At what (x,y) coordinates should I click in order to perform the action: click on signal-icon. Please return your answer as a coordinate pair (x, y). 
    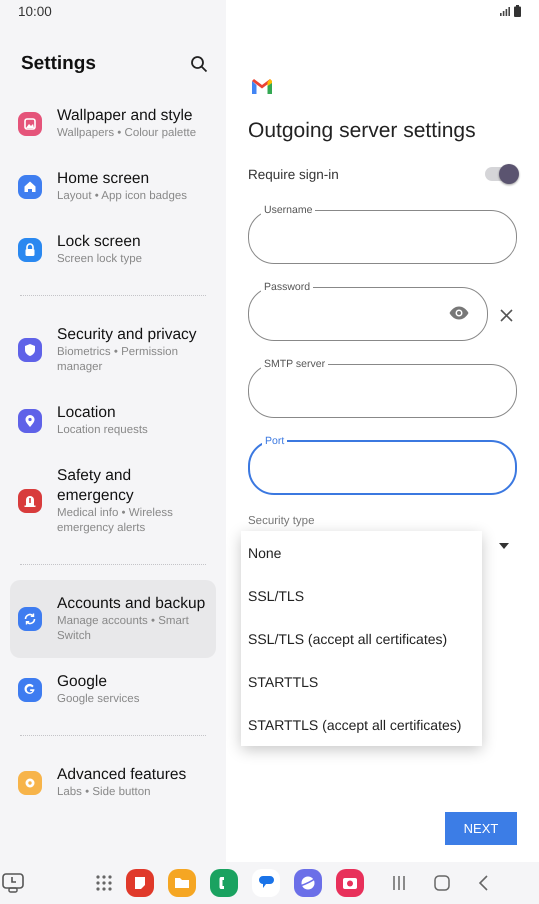
    Looking at the image, I should click on (505, 11).